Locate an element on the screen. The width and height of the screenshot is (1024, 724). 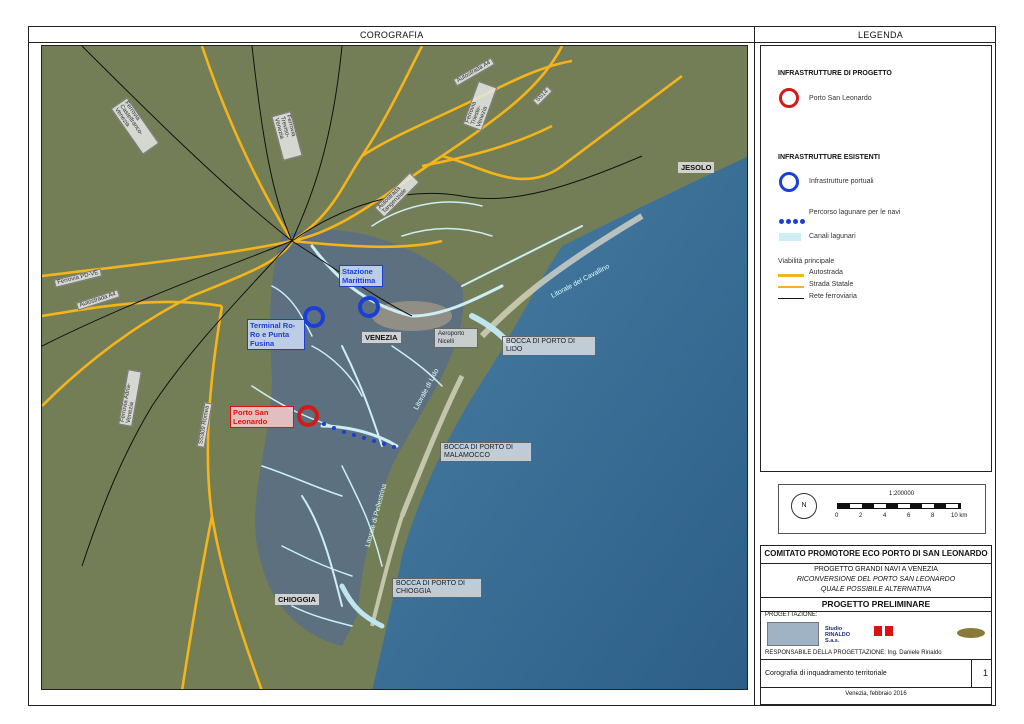
legend-percorso: Percorso lagunare per le navi is located at coordinates (855, 212).